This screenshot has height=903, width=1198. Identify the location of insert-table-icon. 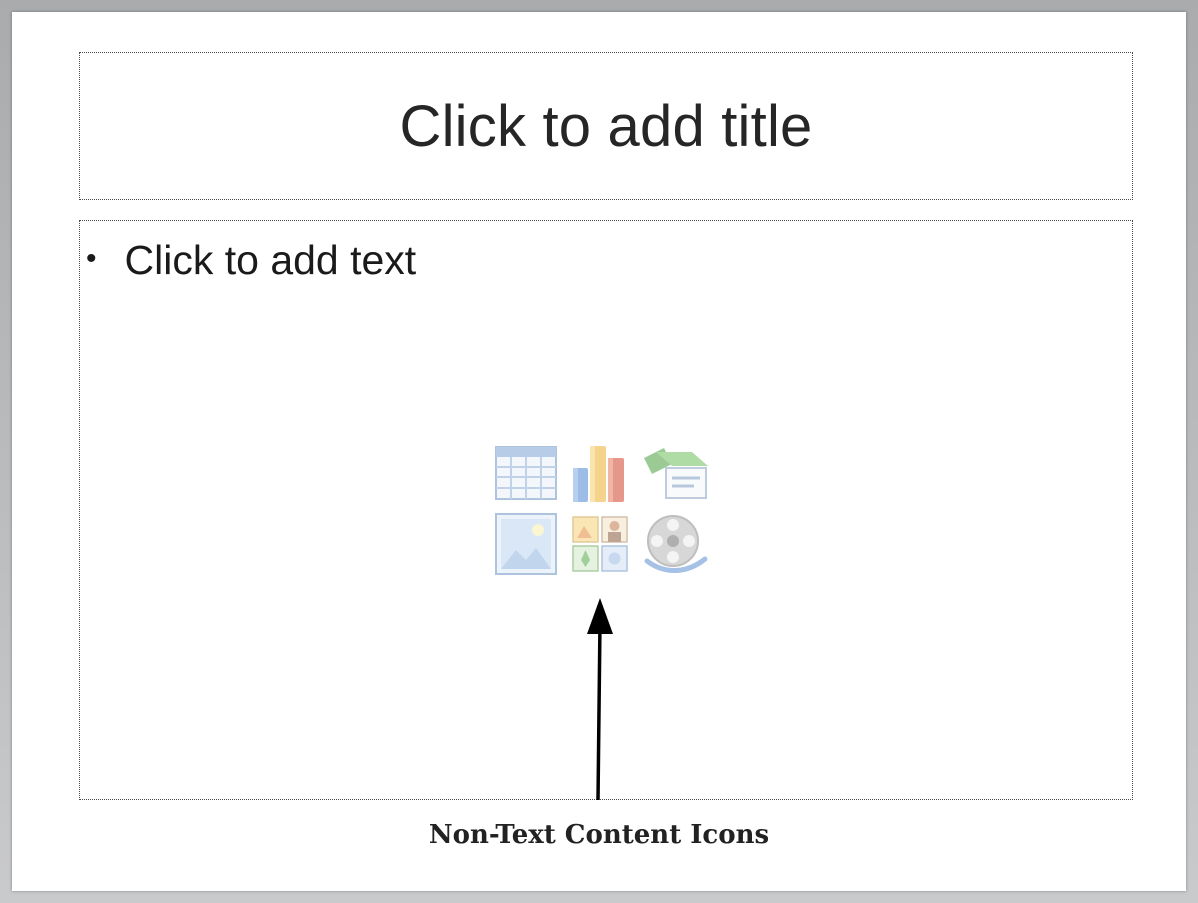
(526, 473).